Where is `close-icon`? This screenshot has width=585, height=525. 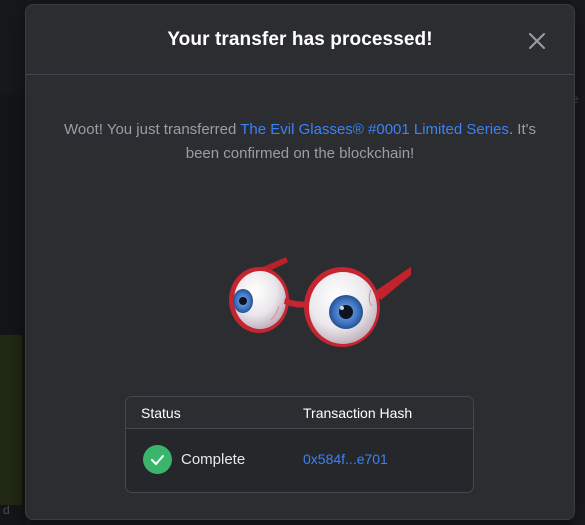 close-icon is located at coordinates (537, 41).